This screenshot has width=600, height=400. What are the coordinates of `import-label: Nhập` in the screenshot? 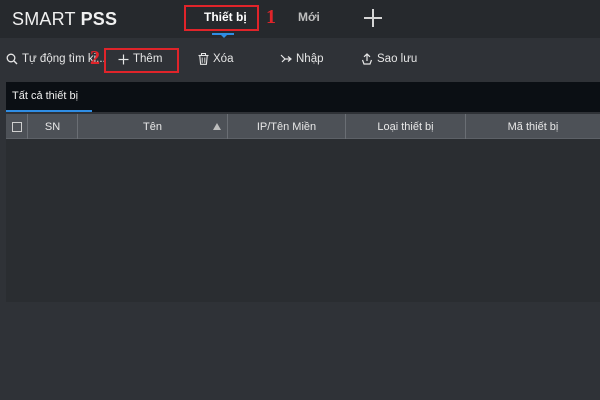 It's located at (310, 59).